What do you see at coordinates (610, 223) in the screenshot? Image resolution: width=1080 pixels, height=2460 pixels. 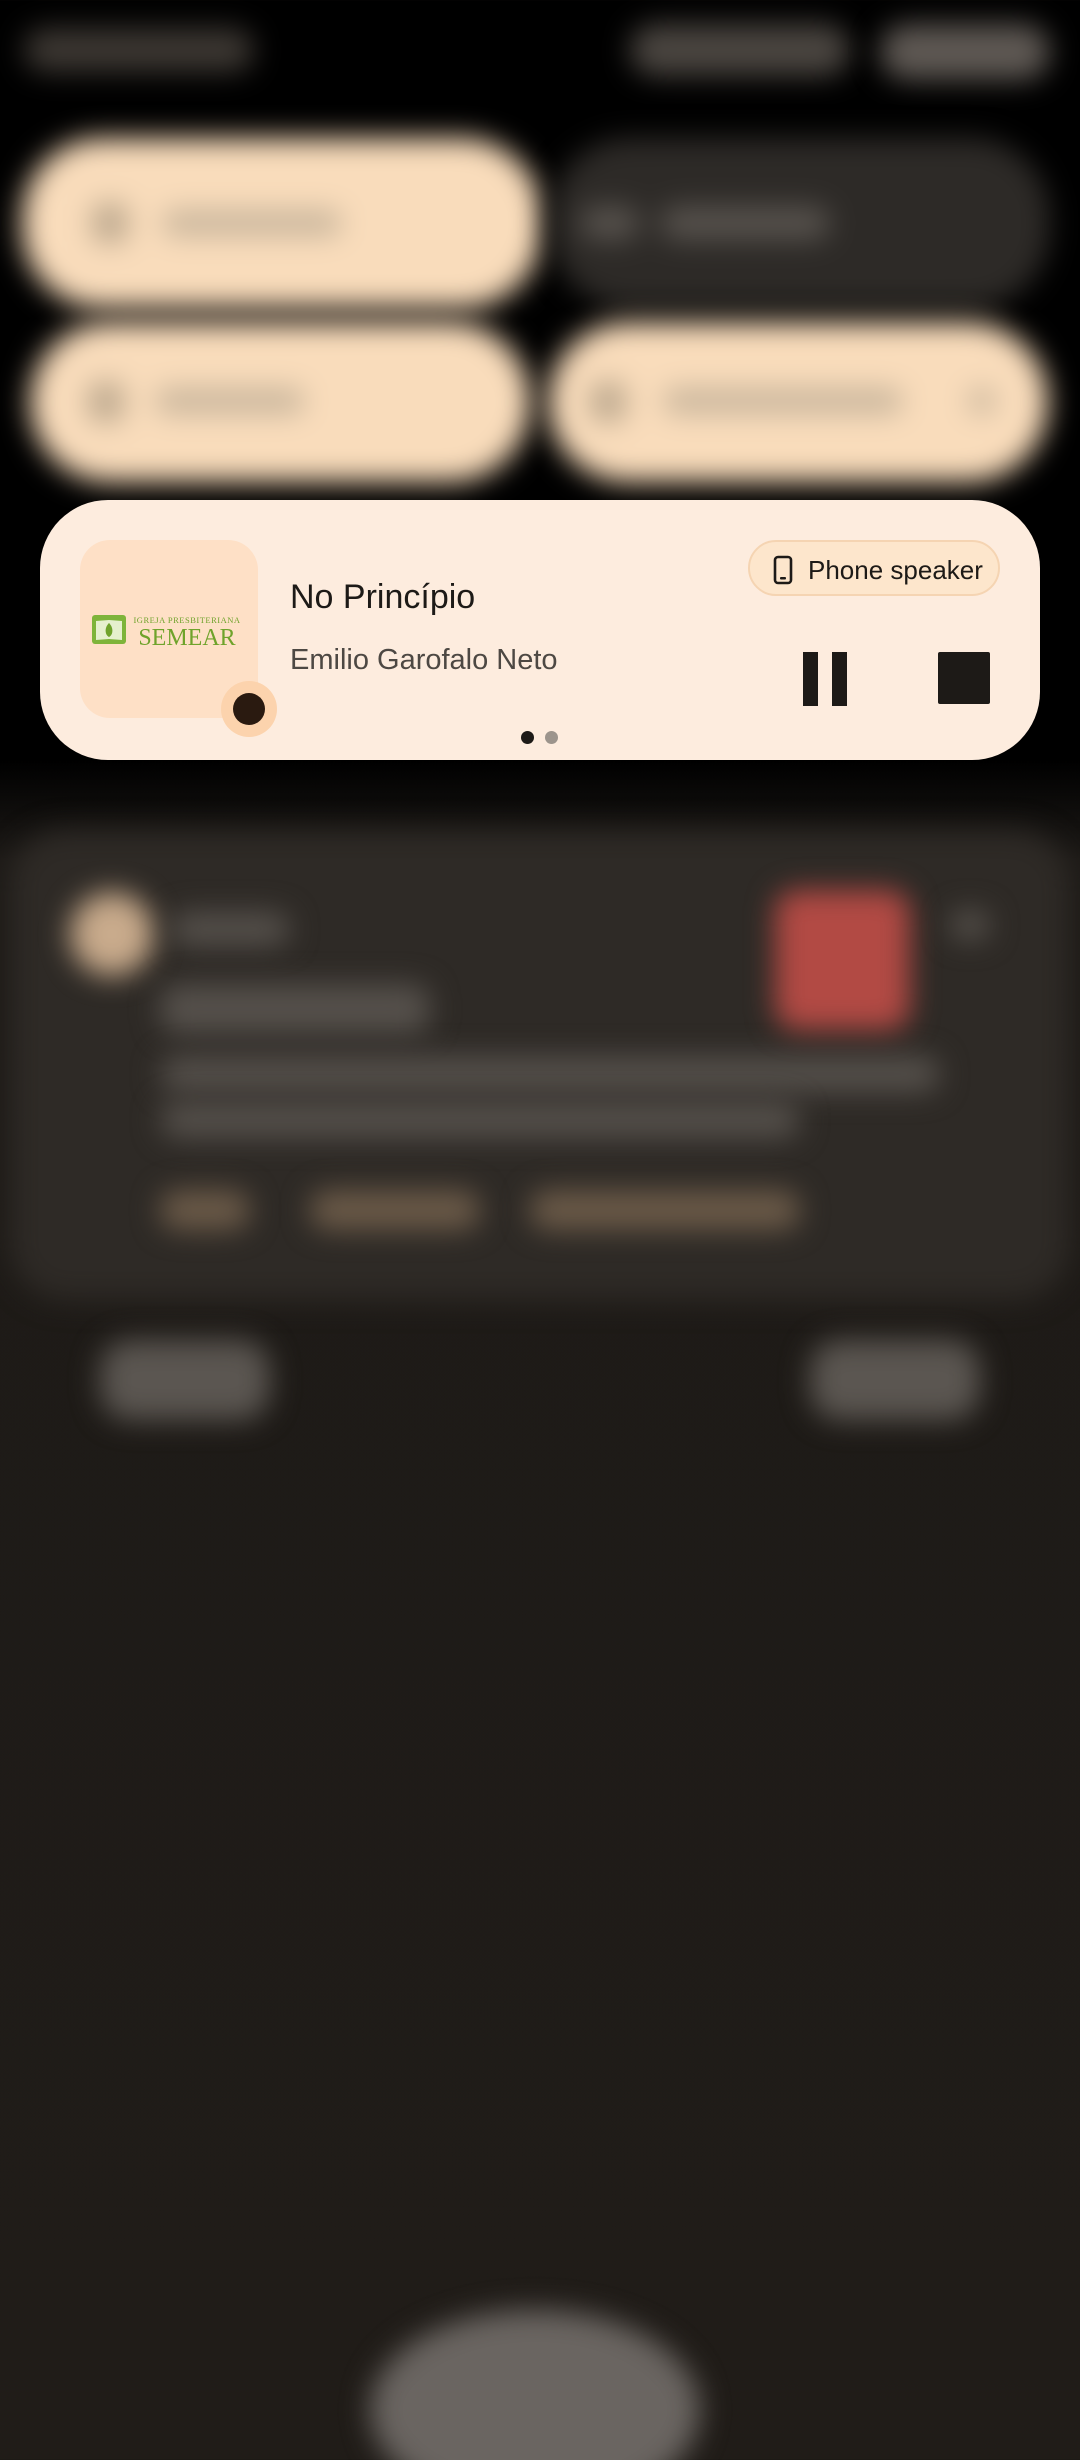 I see `bluetooth-icon` at bounding box center [610, 223].